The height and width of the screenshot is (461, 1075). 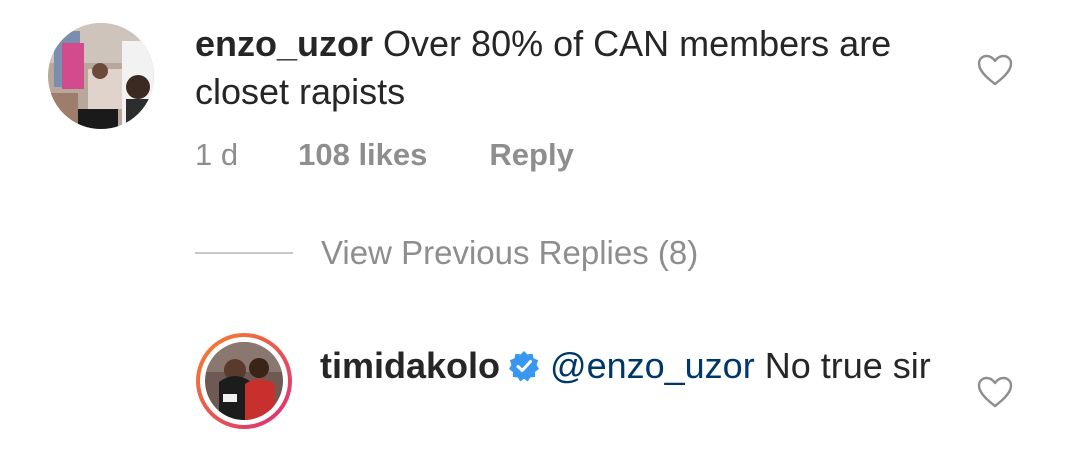 I want to click on divider-line, so click(x=244, y=253).